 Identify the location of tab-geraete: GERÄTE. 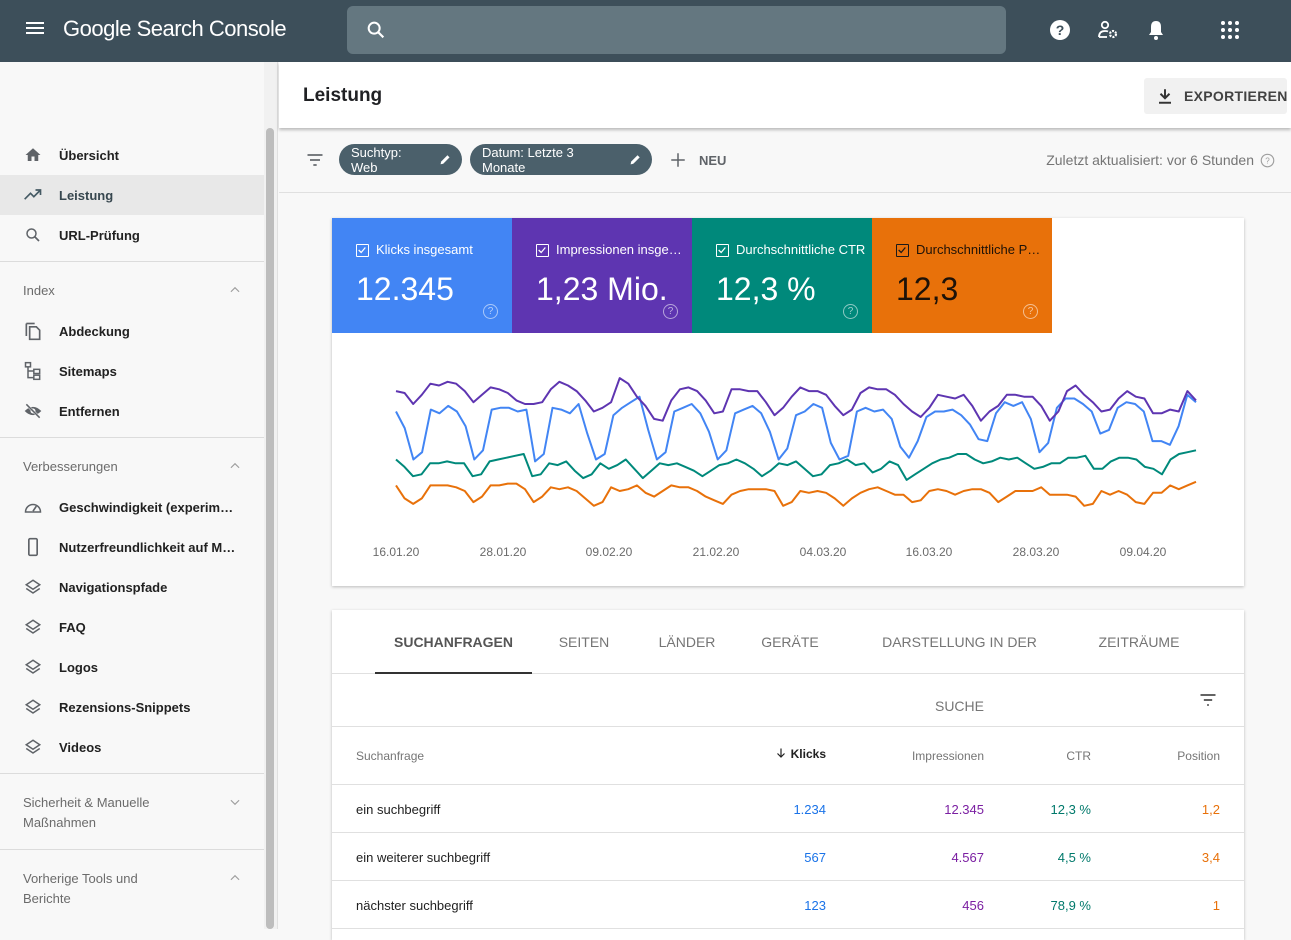
(790, 642).